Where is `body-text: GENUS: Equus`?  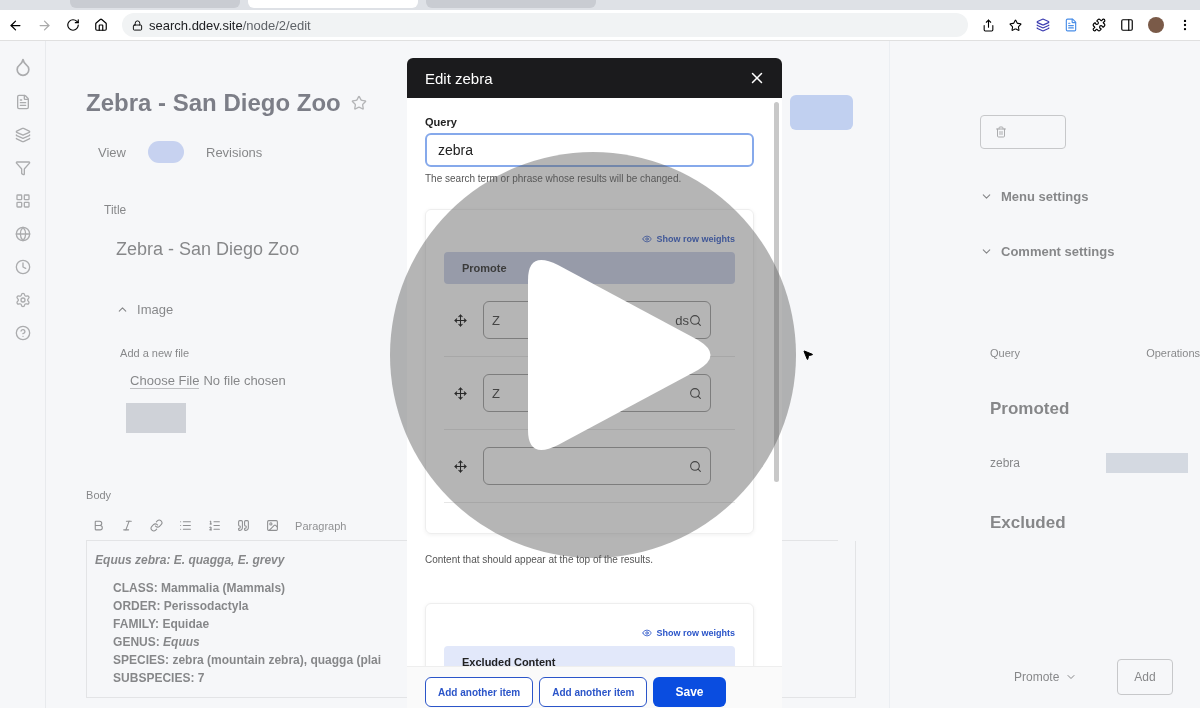
body-text: GENUS: Equus is located at coordinates (156, 642).